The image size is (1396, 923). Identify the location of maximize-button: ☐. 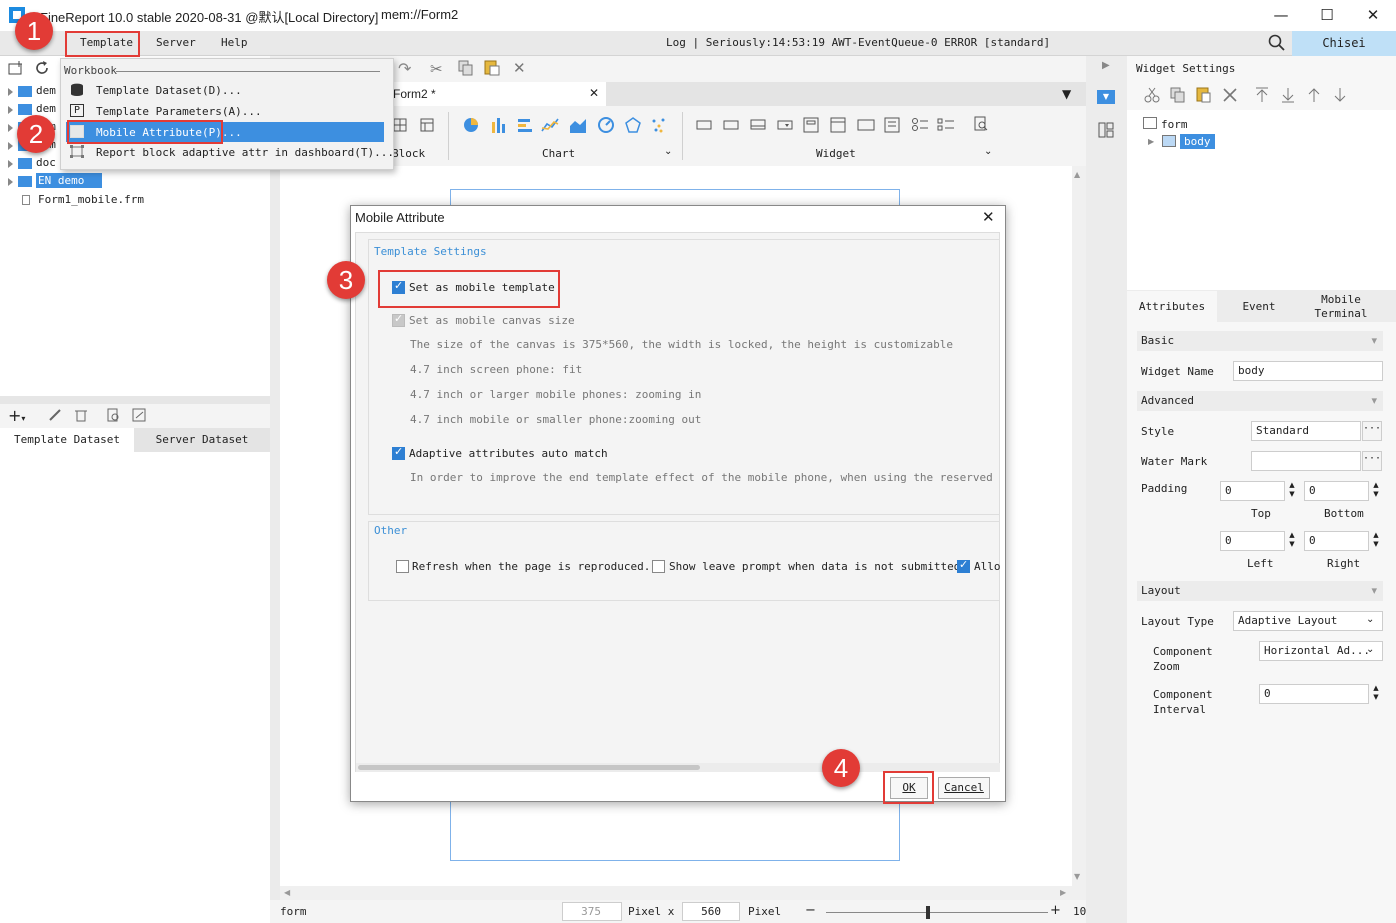
(1327, 15).